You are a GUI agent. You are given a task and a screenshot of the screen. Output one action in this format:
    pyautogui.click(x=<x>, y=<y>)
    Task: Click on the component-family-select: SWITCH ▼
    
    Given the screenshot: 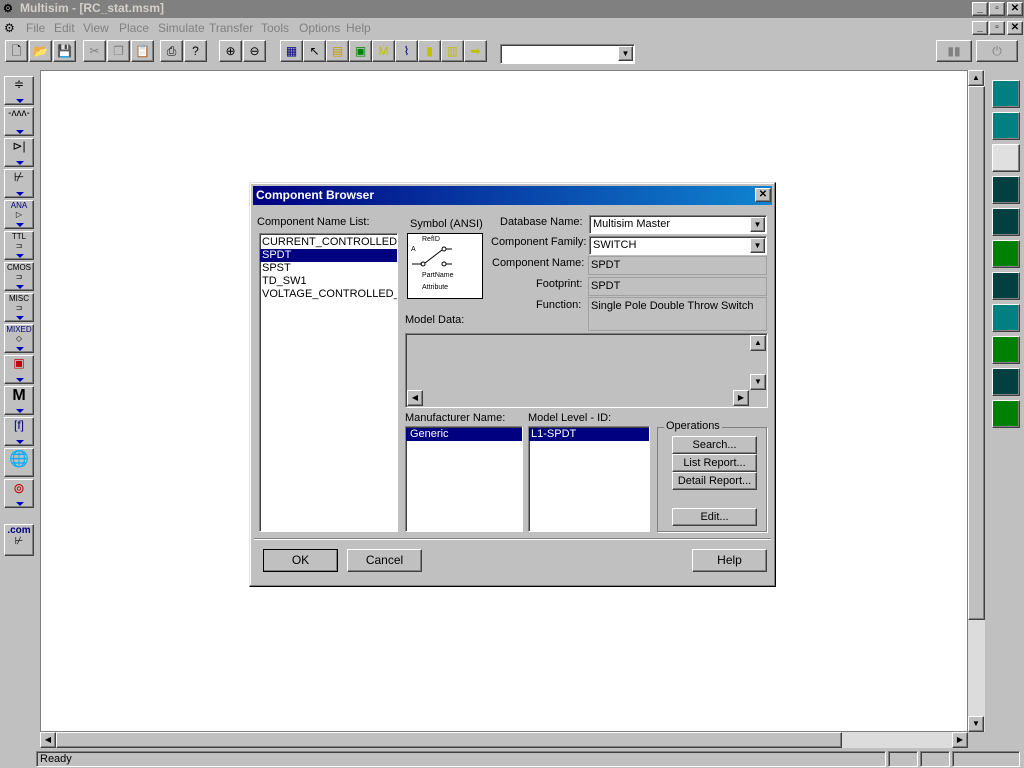 What is the action you would take?
    pyautogui.click(x=678, y=245)
    